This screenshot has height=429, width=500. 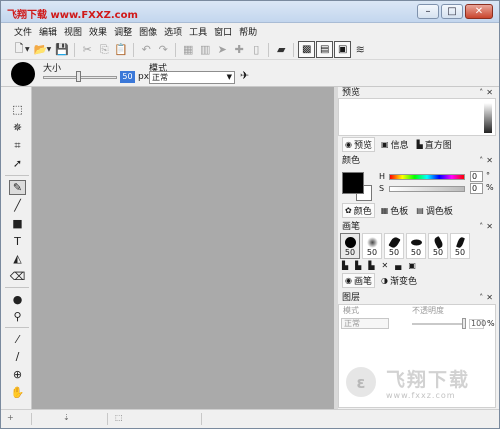 What do you see at coordinates (491, 323) in the screenshot?
I see `opacity-unit: %` at bounding box center [491, 323].